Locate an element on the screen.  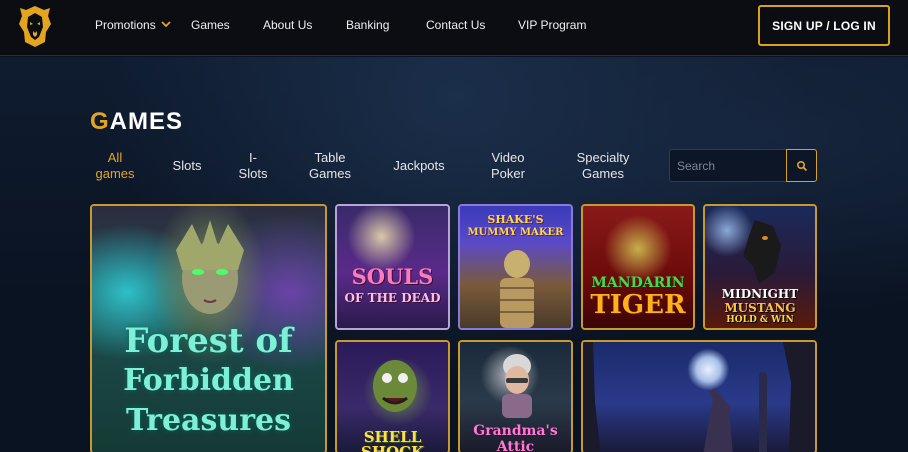
game-title-line1: SOULS is located at coordinates (392, 276).